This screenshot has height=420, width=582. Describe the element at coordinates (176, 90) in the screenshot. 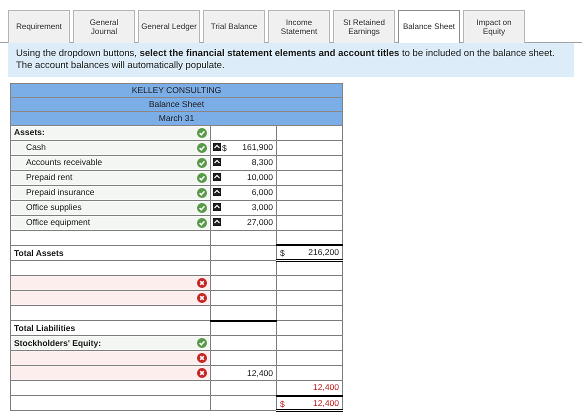

I see `heading-cell: KELLEY CONSULTING` at that location.